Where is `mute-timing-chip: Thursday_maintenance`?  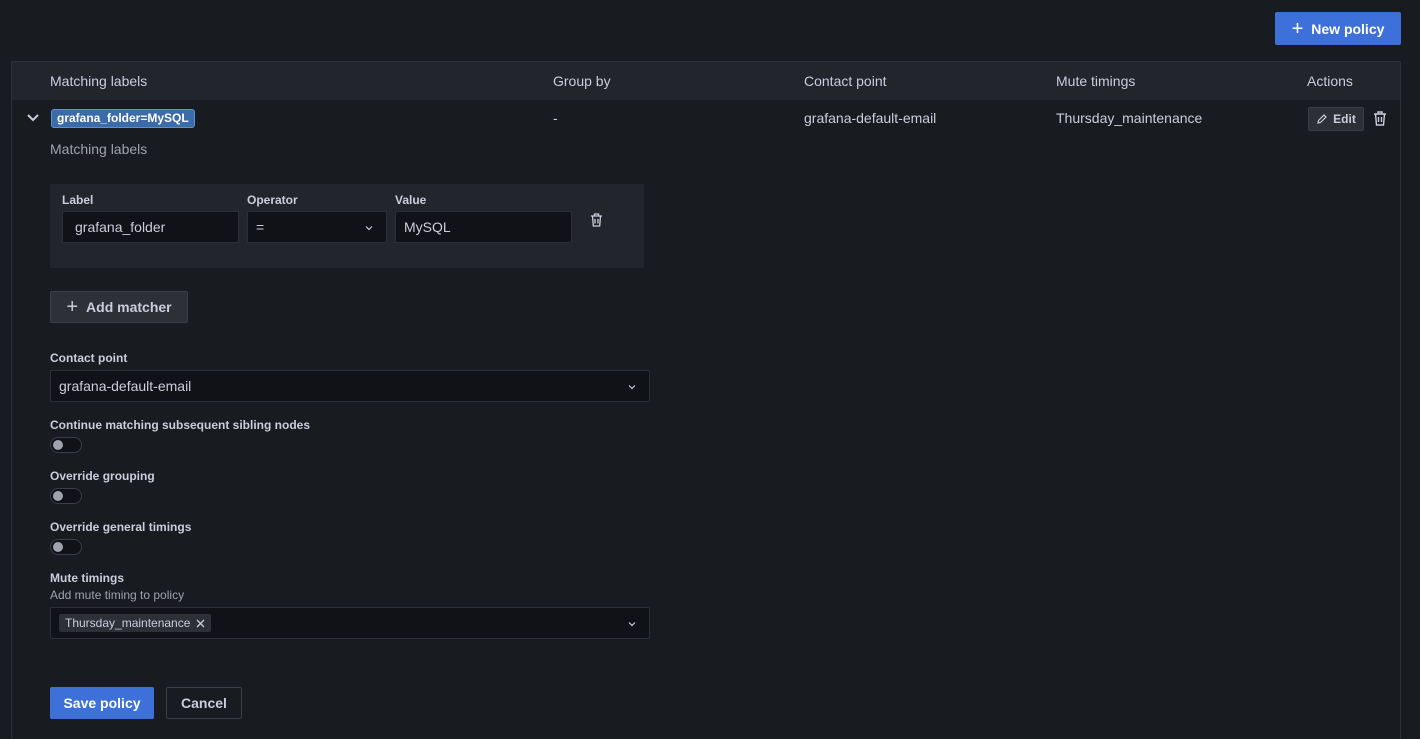
mute-timing-chip: Thursday_maintenance is located at coordinates (135, 623).